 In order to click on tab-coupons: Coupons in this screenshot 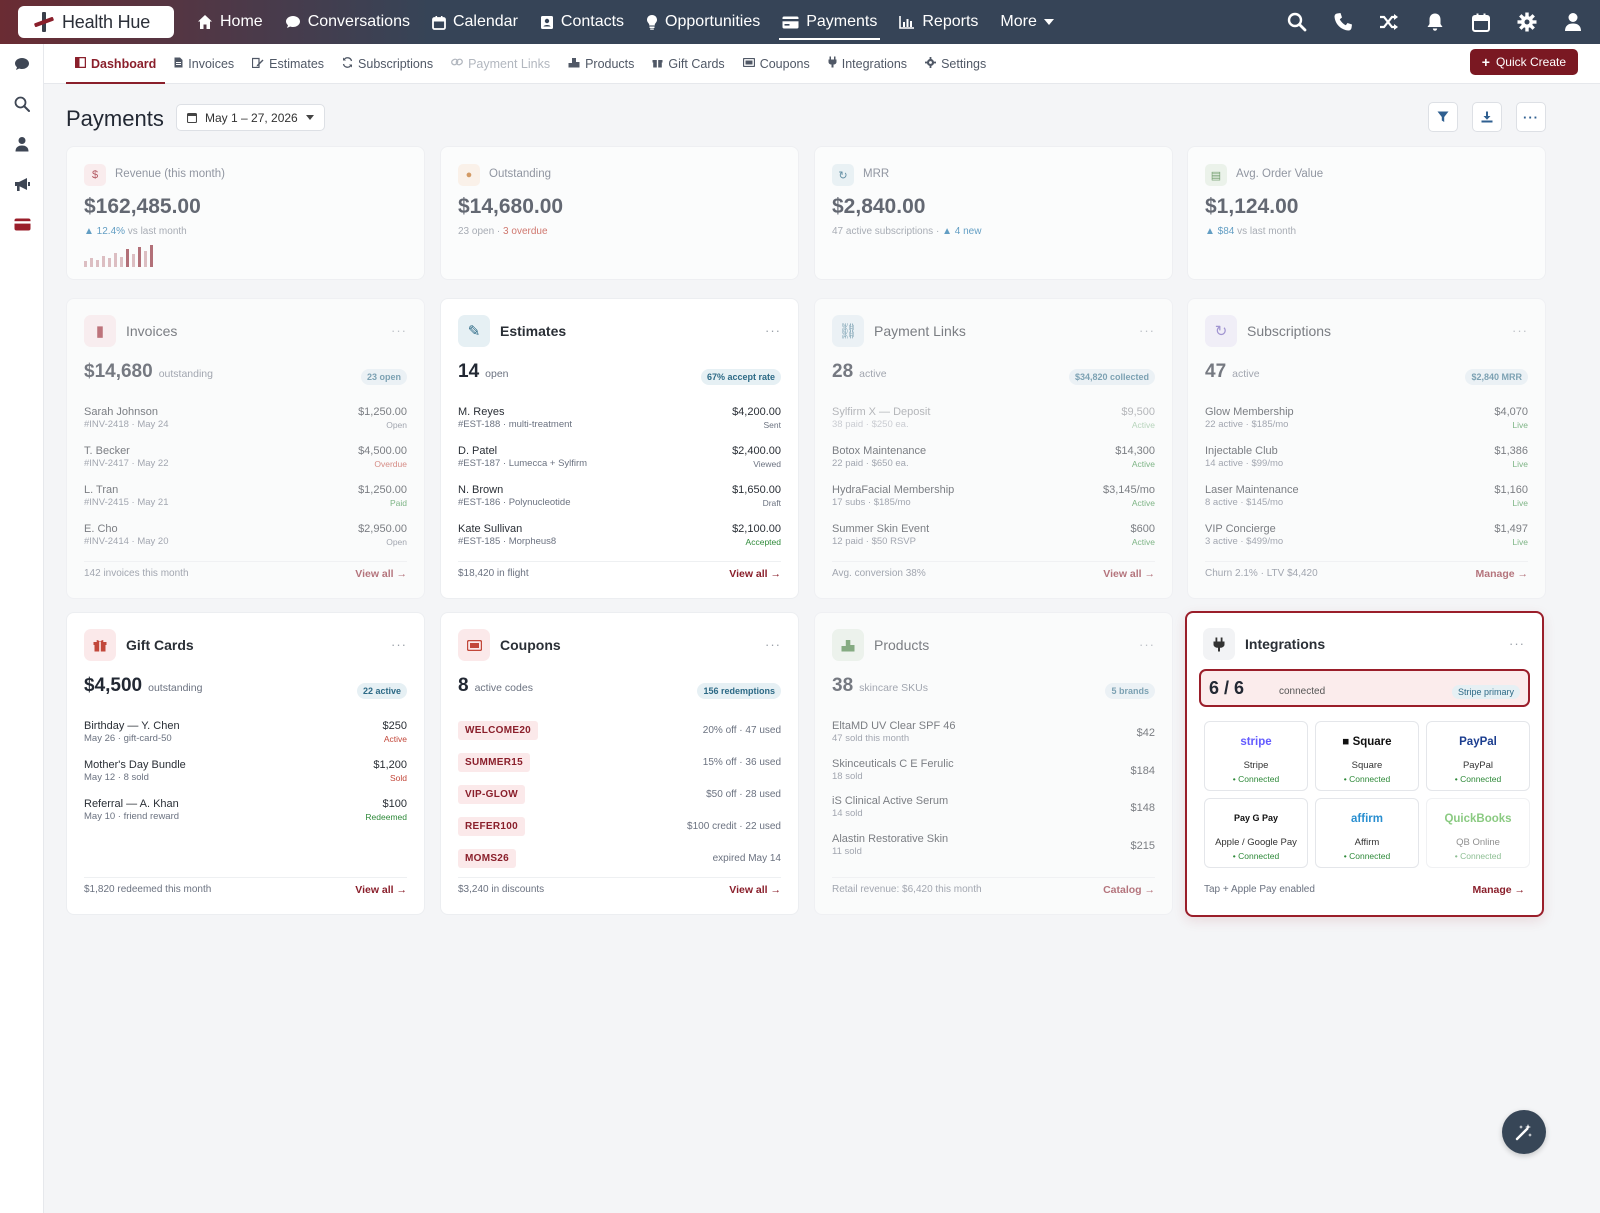, I will do `click(776, 64)`.